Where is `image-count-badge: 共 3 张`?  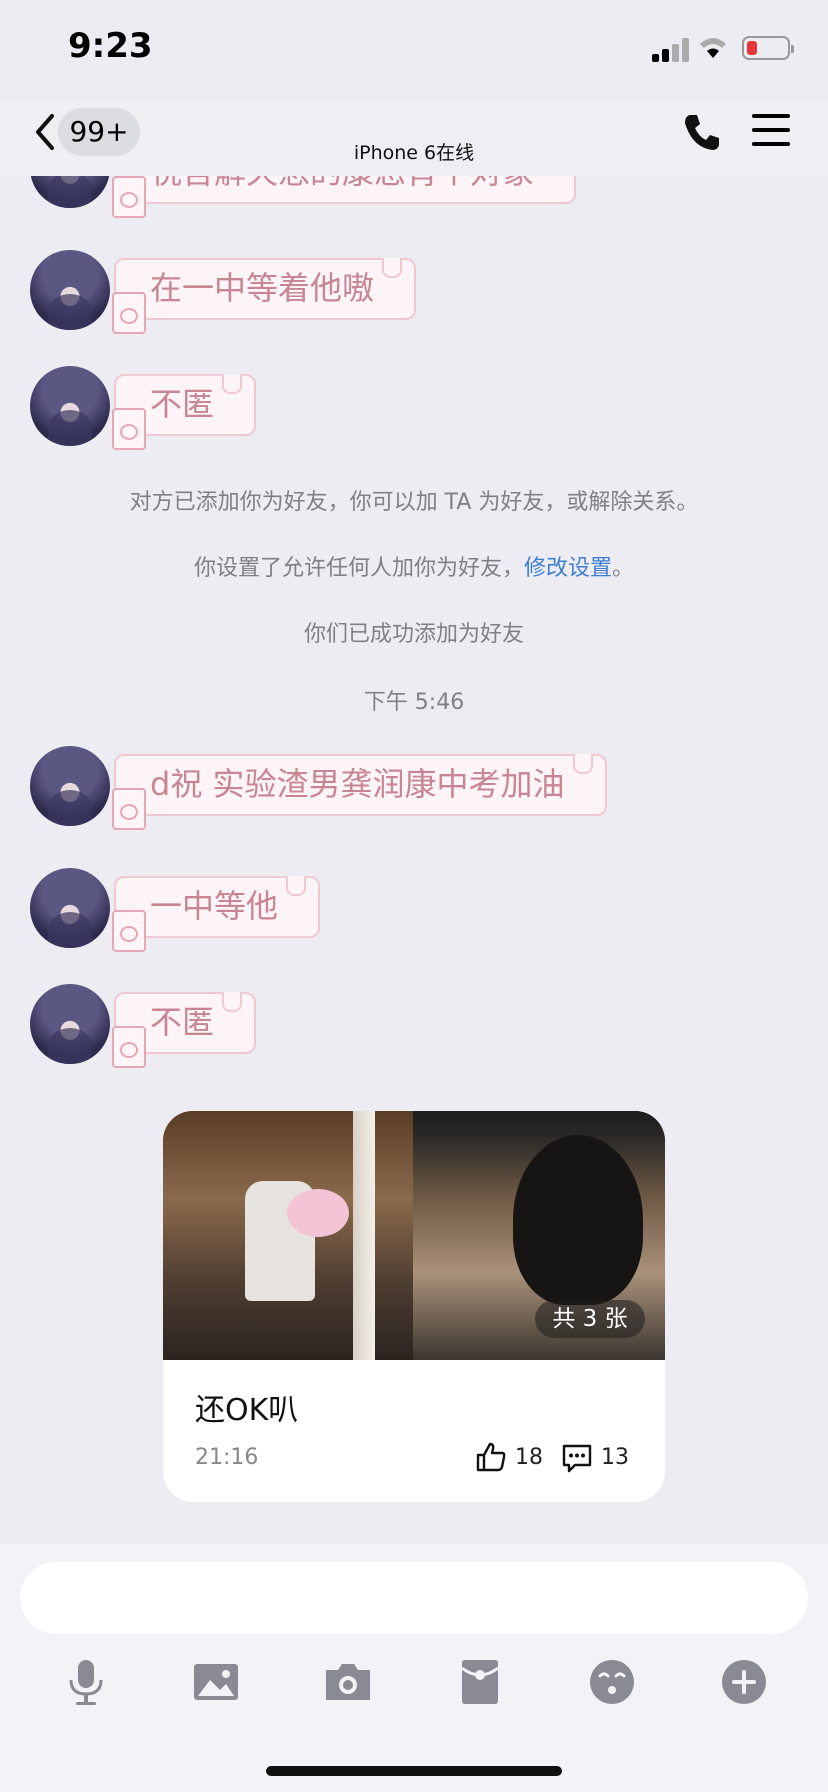 image-count-badge: 共 3 张 is located at coordinates (590, 1319).